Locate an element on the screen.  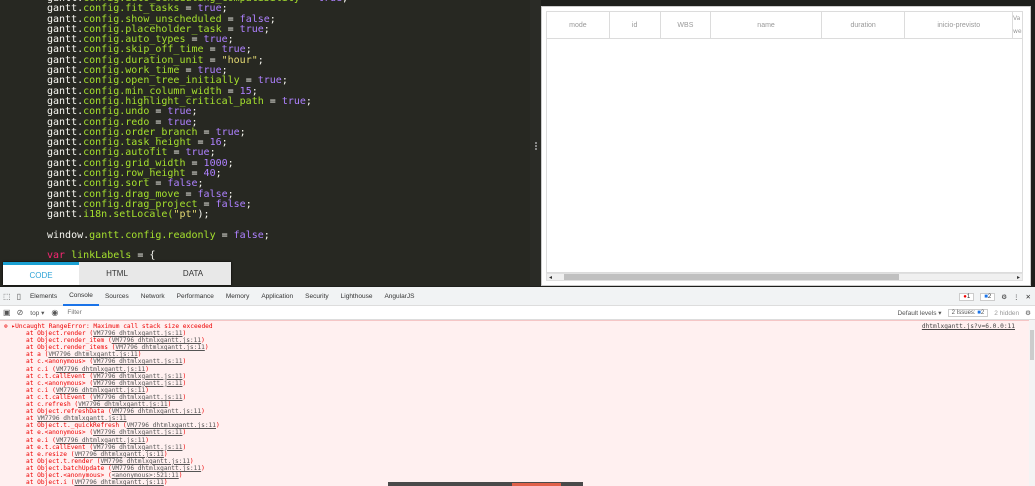
devtools-tab-console: Console is located at coordinates (81, 296).